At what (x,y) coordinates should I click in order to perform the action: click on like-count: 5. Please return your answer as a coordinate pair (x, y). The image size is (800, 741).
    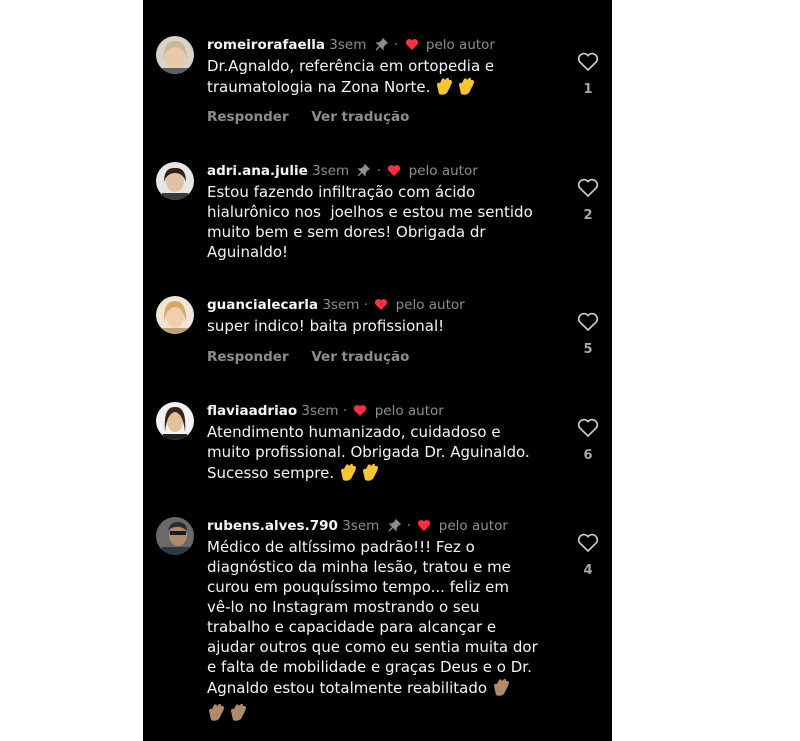
    Looking at the image, I should click on (588, 349).